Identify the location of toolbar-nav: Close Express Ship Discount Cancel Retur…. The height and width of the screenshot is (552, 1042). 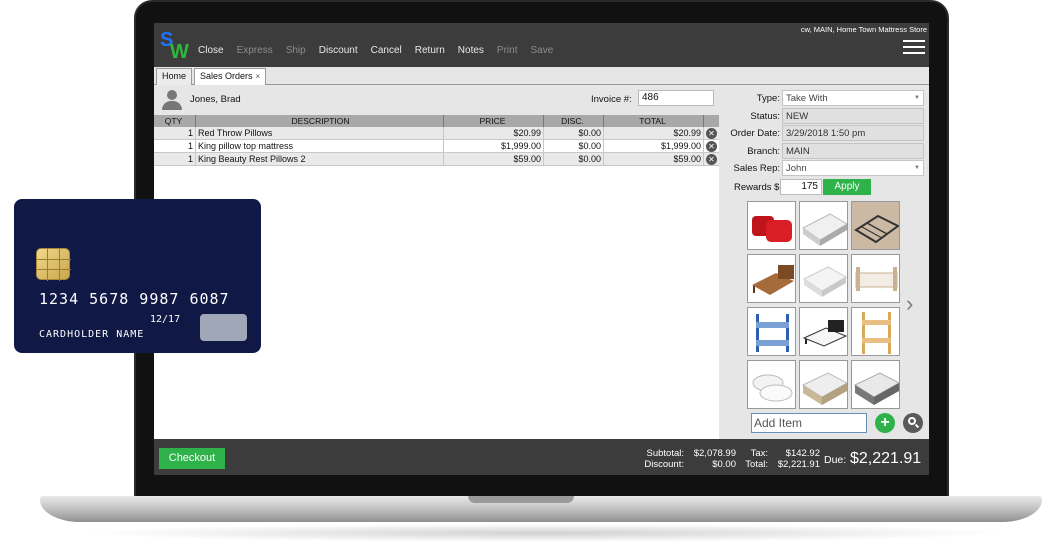
(382, 50).